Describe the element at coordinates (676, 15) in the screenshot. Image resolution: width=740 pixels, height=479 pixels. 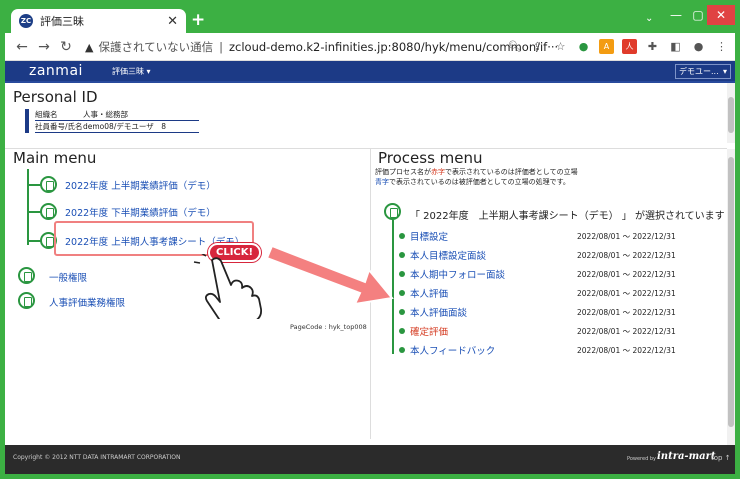
I see `minimize-icon: —` at that location.